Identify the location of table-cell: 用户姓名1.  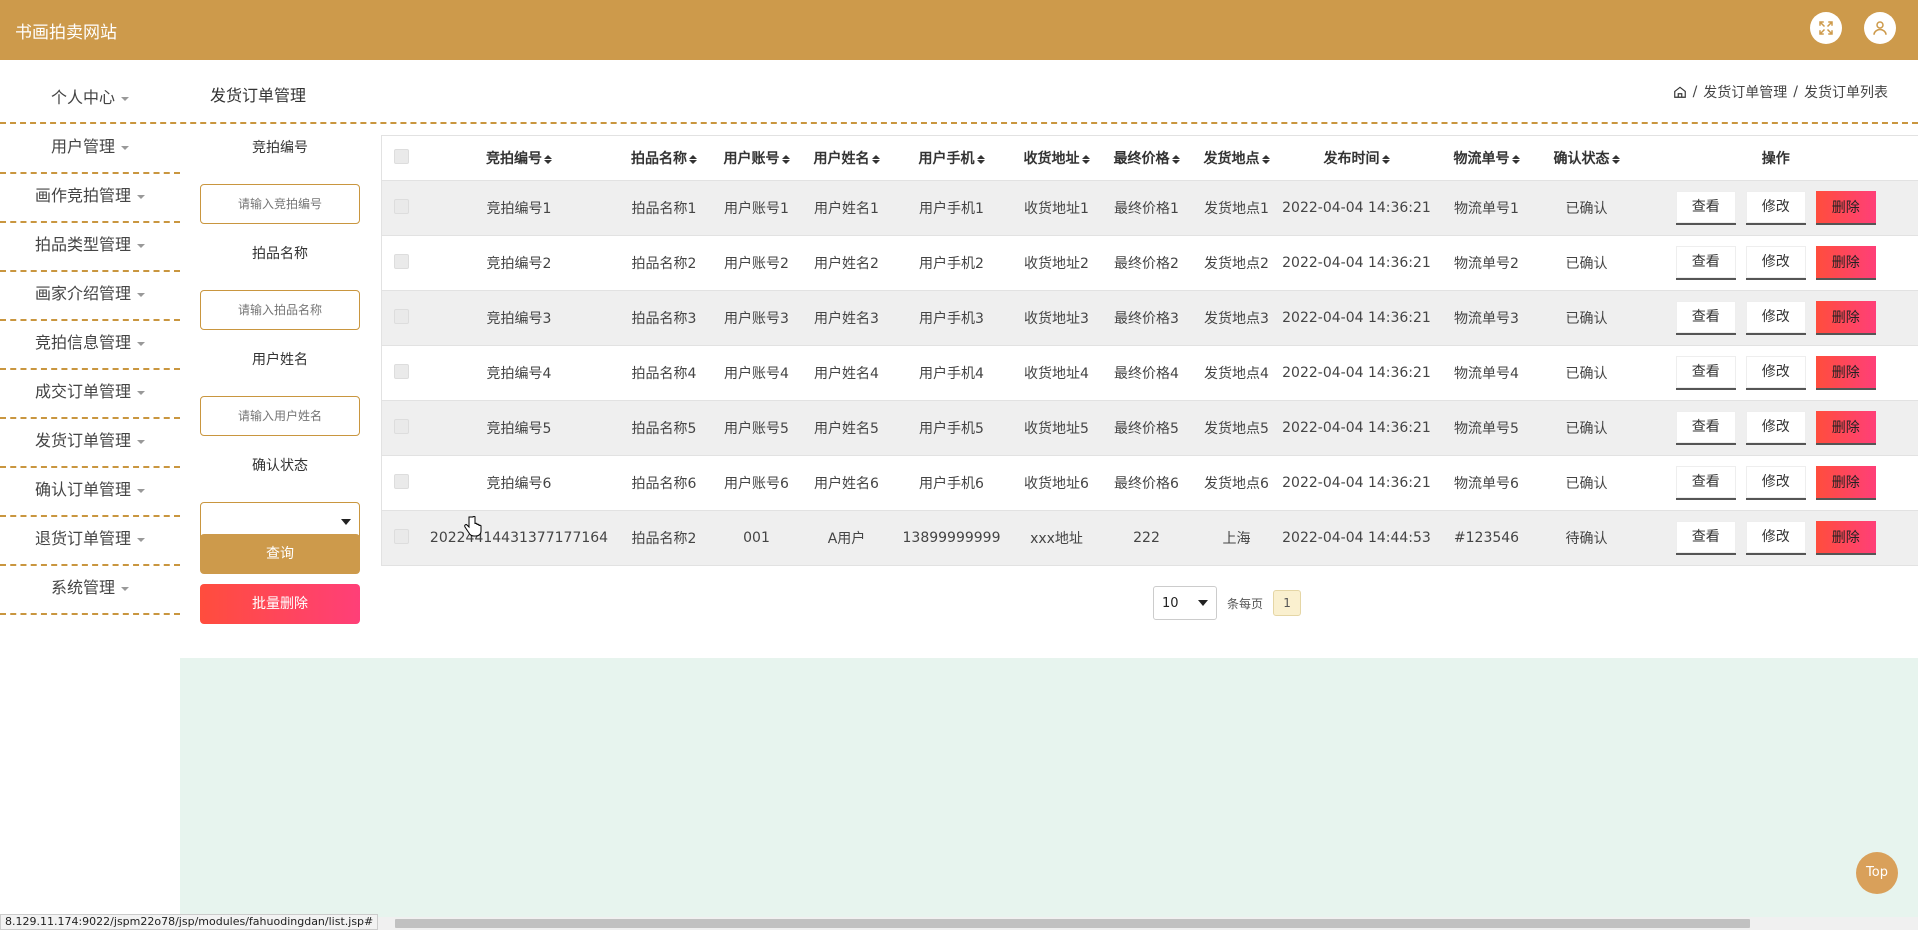
(846, 209).